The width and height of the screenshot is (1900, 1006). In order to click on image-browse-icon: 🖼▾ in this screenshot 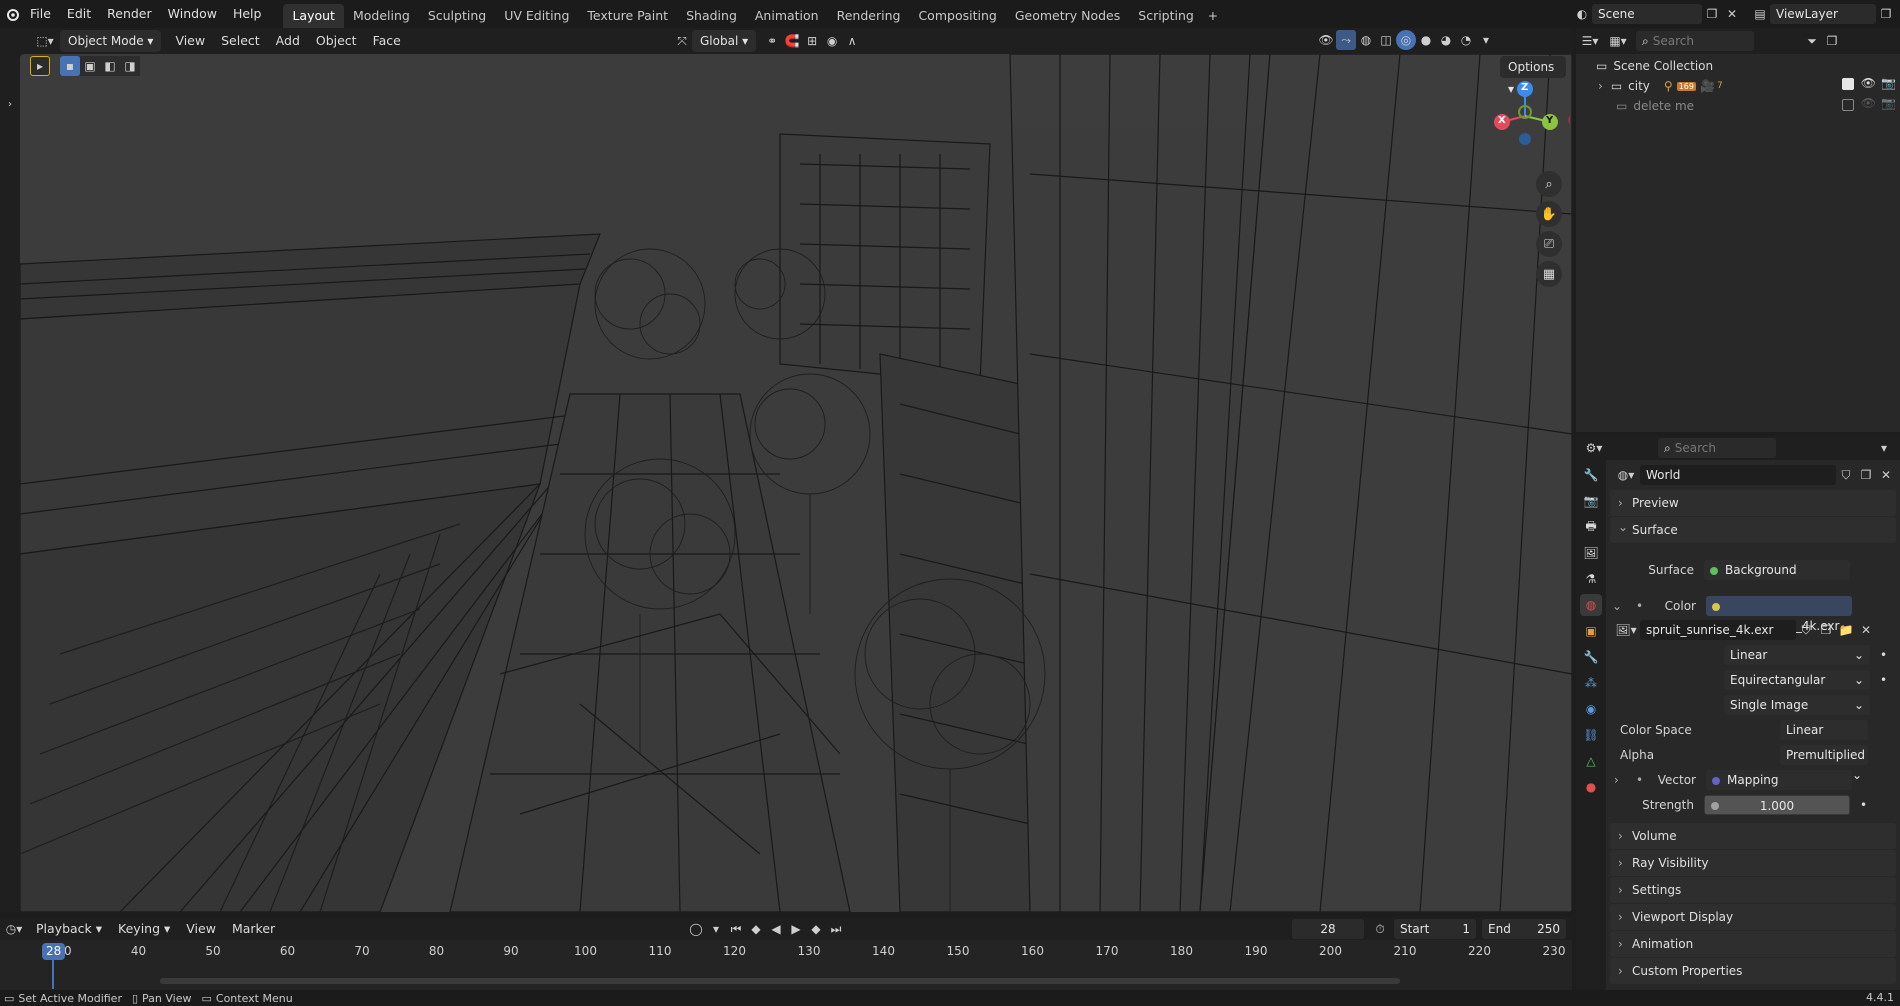, I will do `click(1626, 630)`.